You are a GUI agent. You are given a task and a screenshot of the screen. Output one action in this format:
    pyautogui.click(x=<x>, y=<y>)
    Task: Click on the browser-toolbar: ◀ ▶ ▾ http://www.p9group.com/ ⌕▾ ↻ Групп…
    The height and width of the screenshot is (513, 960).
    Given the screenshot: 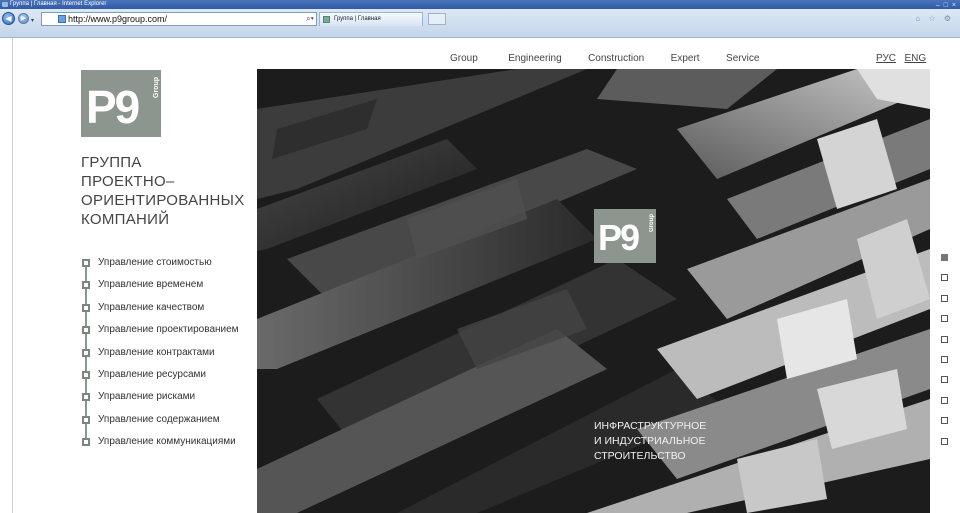 What is the action you would take?
    pyautogui.click(x=480, y=23)
    